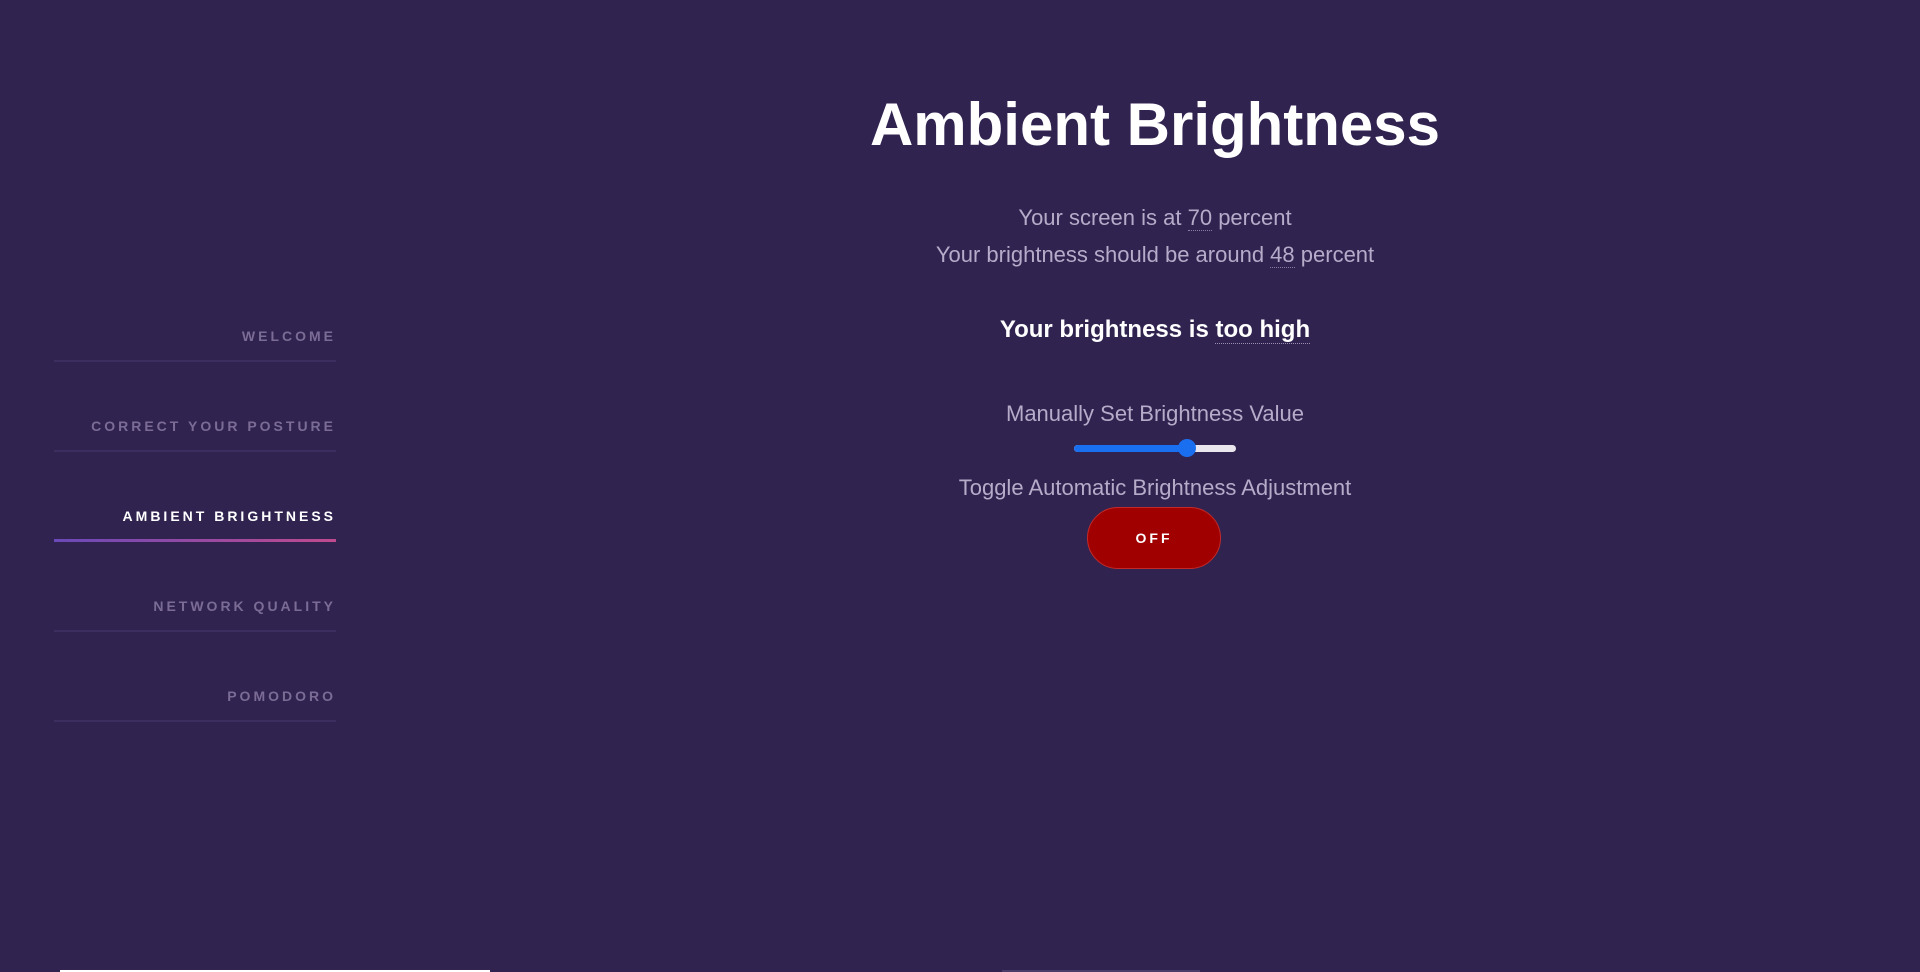  I want to click on brightness-status-prefix: Your brightness is, so click(1107, 329).